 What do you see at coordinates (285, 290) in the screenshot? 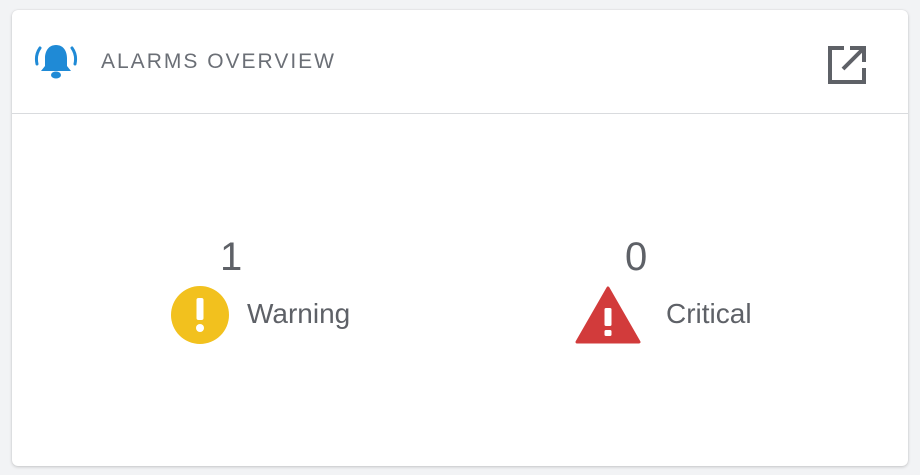
I see `warning-stat: 1 Warning` at bounding box center [285, 290].